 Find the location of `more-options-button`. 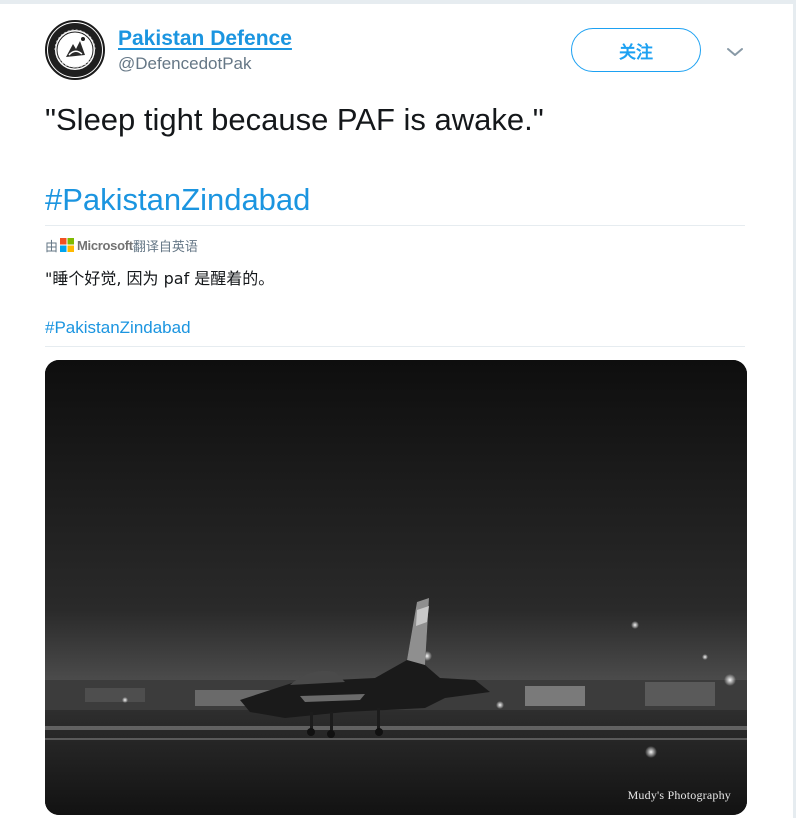

more-options-button is located at coordinates (735, 52).